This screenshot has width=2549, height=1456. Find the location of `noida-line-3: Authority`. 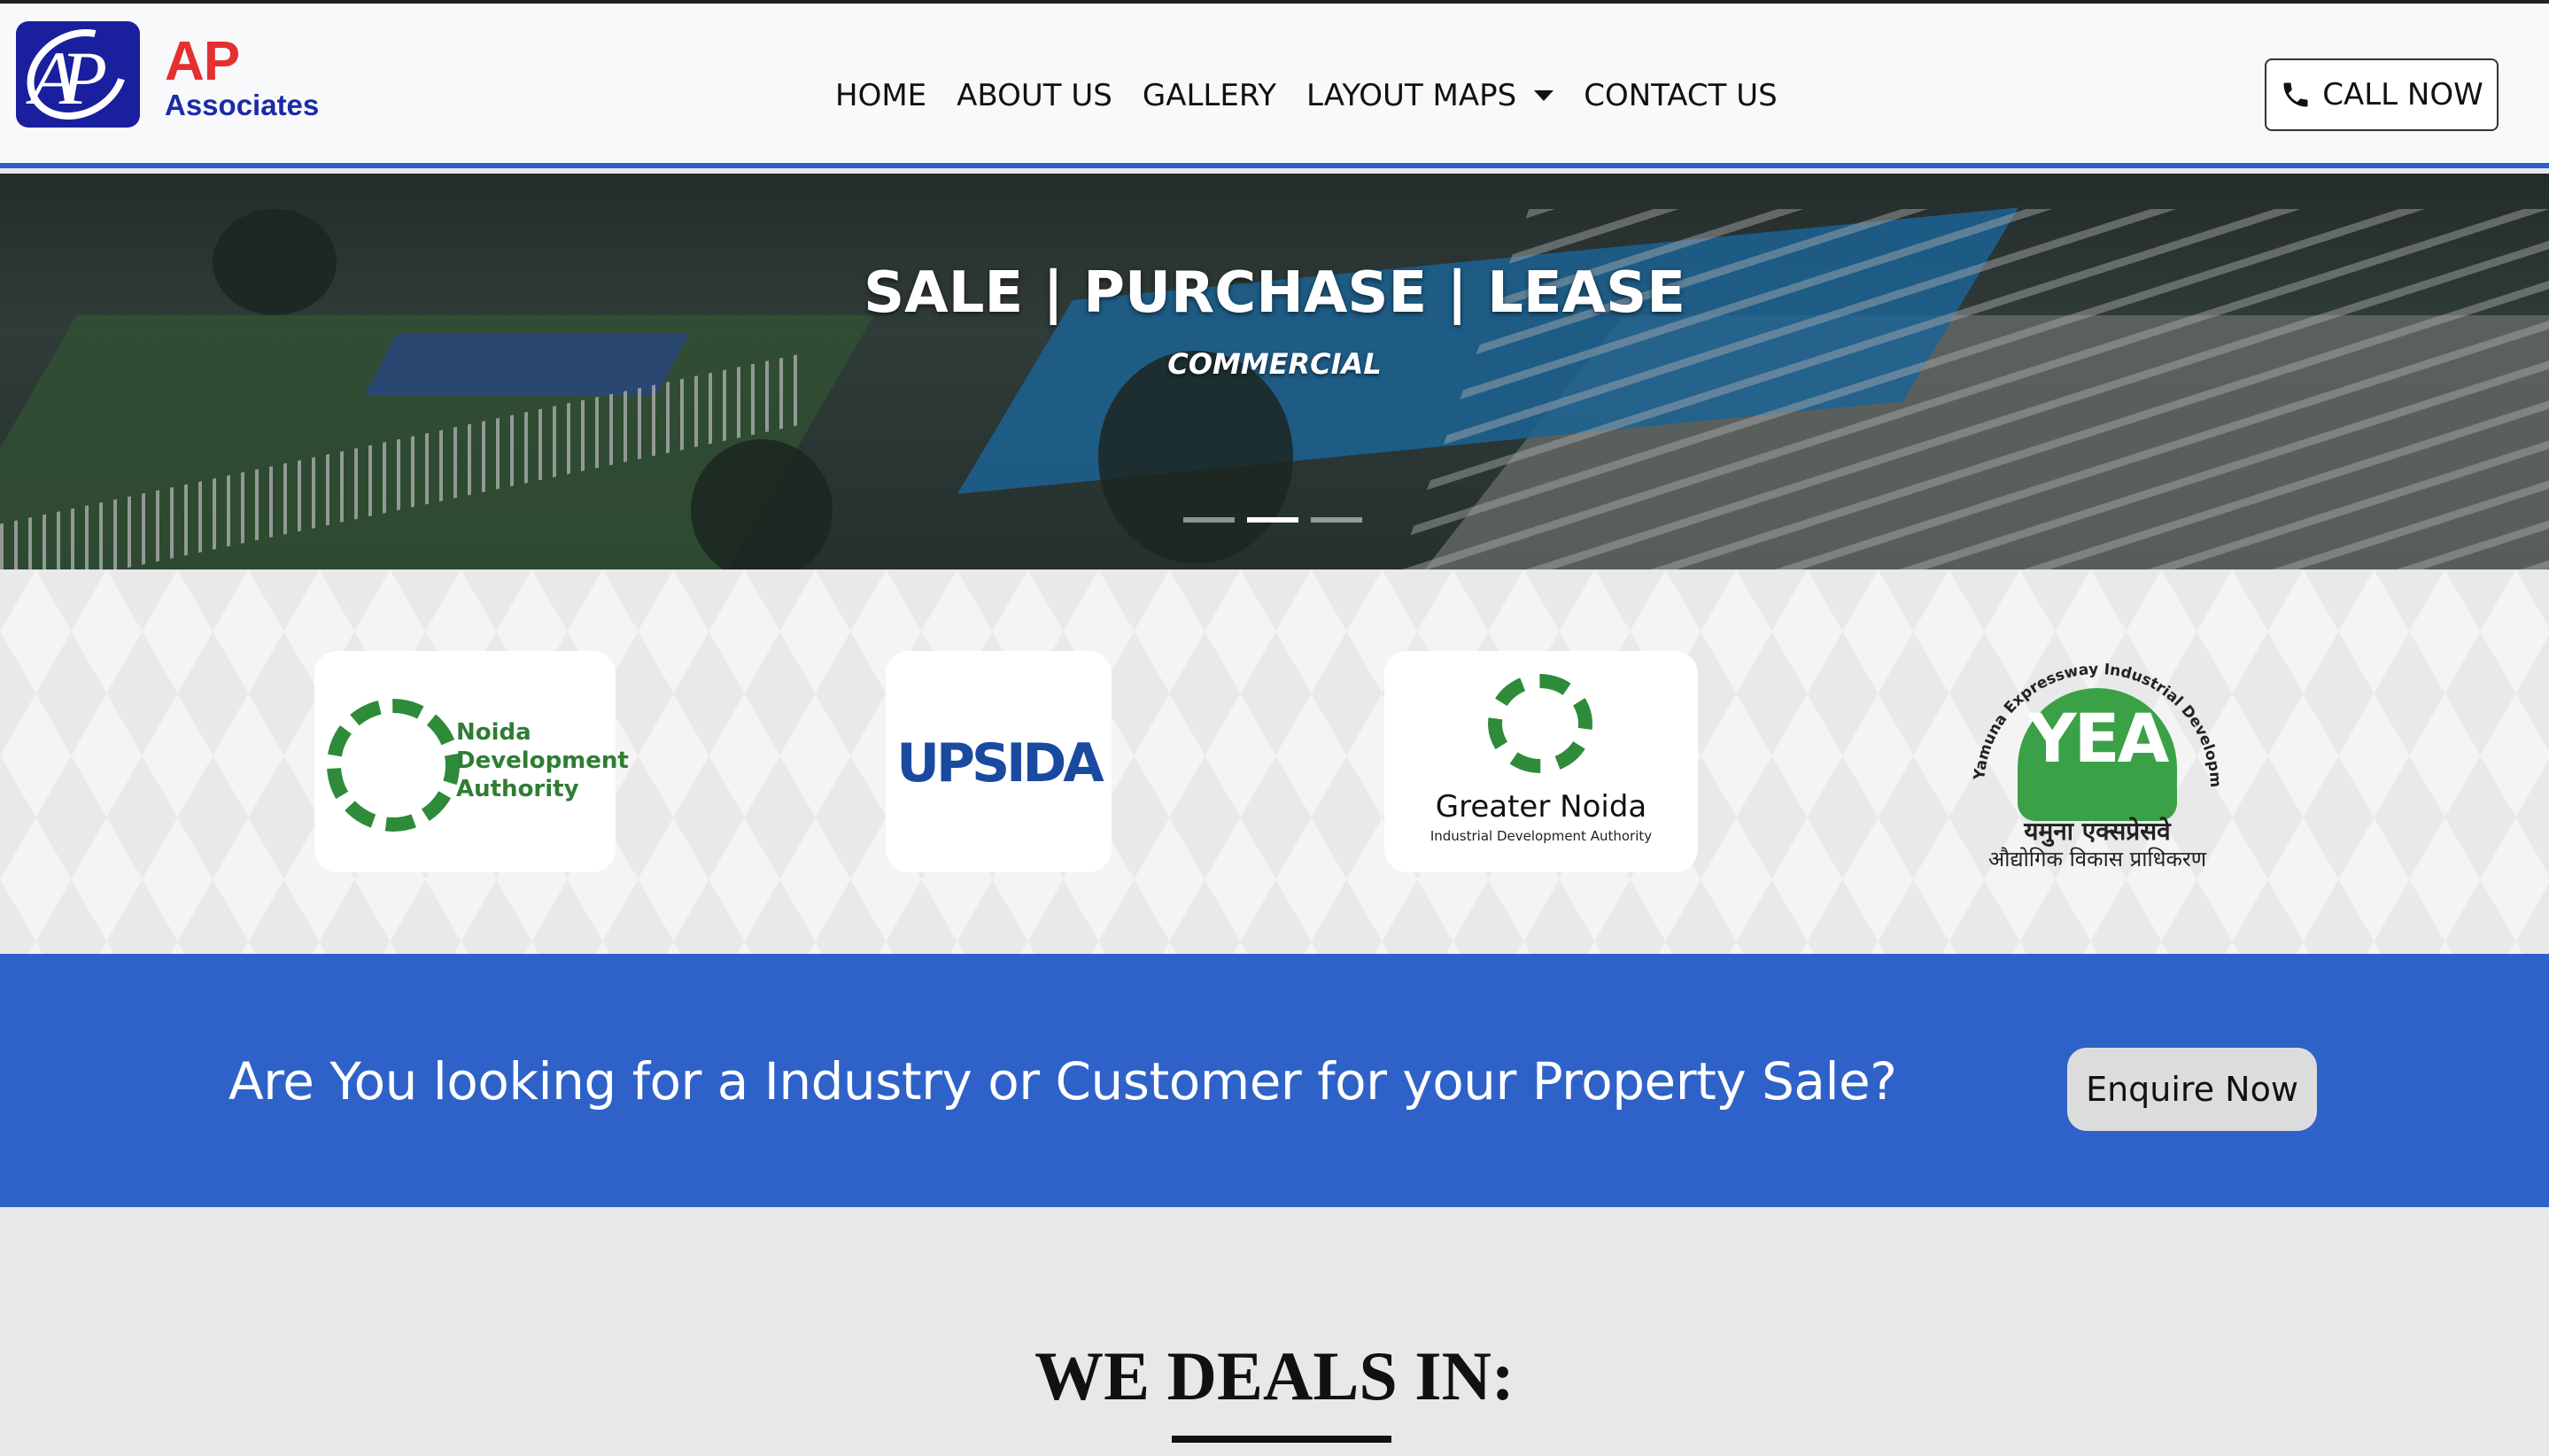

noida-line-3: Authority is located at coordinates (517, 789).